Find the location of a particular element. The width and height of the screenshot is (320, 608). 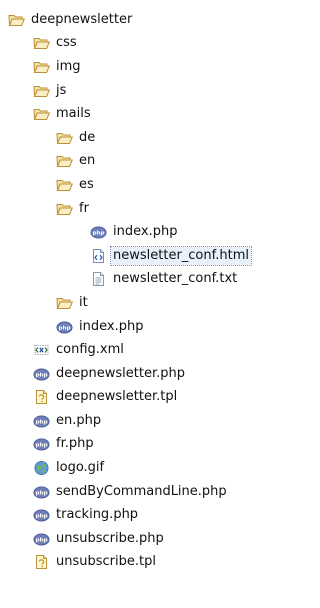

tree-item-label: fr is located at coordinates (84, 208).